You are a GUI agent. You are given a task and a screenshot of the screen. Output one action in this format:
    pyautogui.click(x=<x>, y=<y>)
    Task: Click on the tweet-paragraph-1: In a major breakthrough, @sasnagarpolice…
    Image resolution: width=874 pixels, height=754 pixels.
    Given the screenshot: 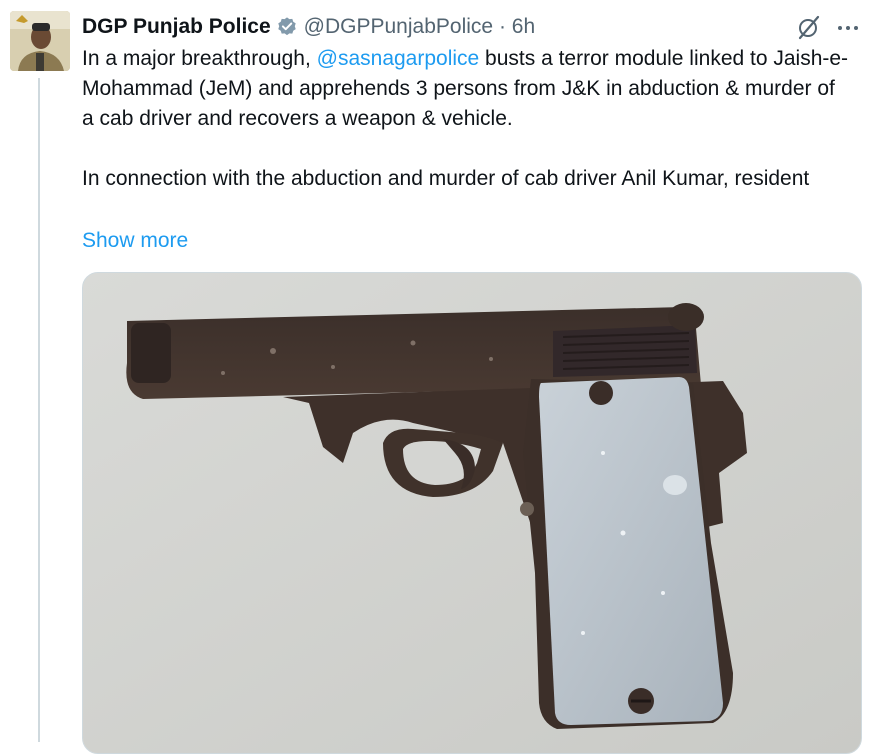 What is the action you would take?
    pyautogui.click(x=467, y=89)
    